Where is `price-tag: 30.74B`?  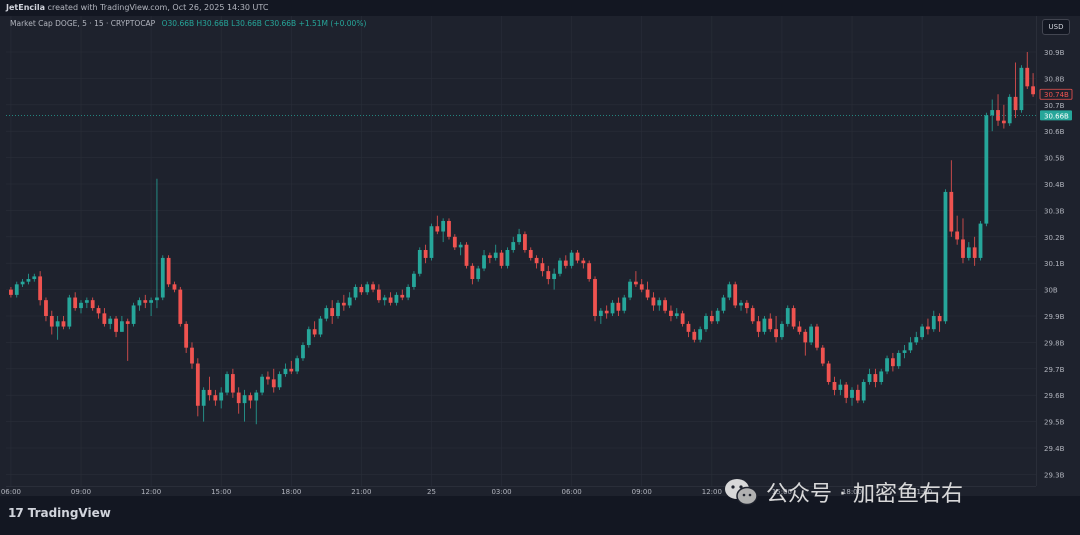 price-tag: 30.74B is located at coordinates (1056, 94).